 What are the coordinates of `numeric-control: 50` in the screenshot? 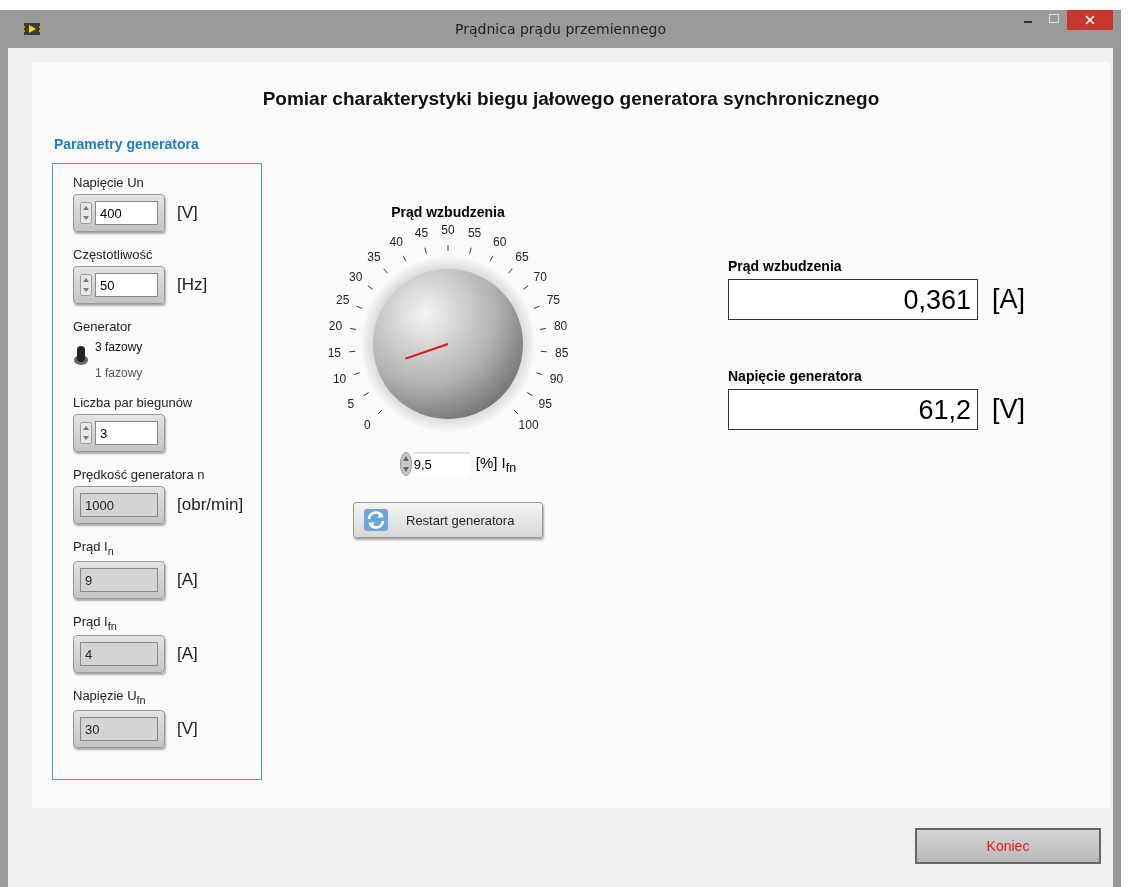 It's located at (119, 285).